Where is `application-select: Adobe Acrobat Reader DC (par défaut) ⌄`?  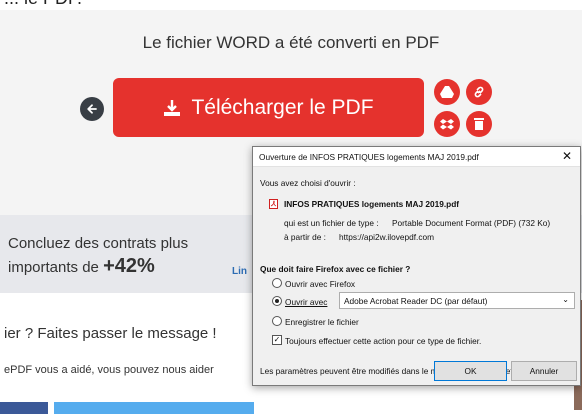
application-select: Adobe Acrobat Reader DC (par défaut) ⌄ is located at coordinates (457, 300).